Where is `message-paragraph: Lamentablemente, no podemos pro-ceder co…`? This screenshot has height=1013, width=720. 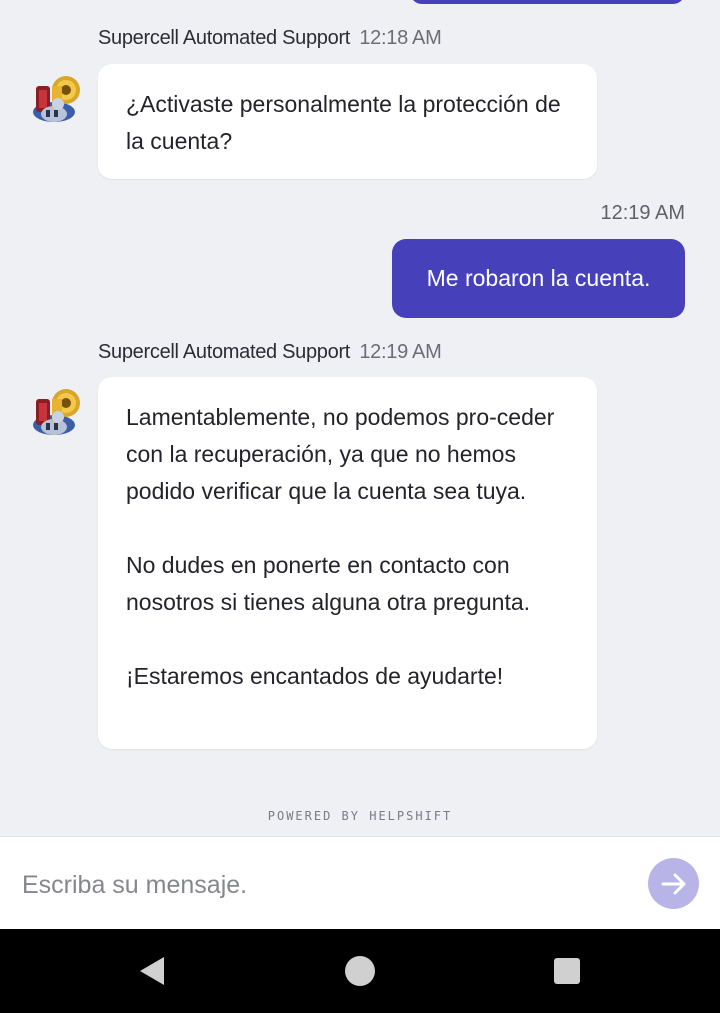
message-paragraph: Lamentablemente, no podemos pro-ceder co… is located at coordinates (340, 454).